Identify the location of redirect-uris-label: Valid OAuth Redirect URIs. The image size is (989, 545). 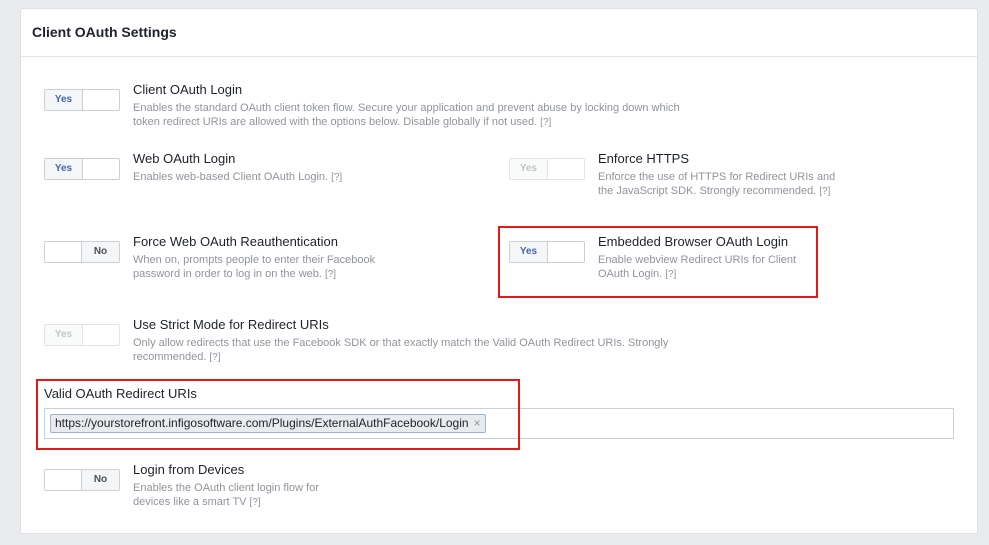
(120, 393).